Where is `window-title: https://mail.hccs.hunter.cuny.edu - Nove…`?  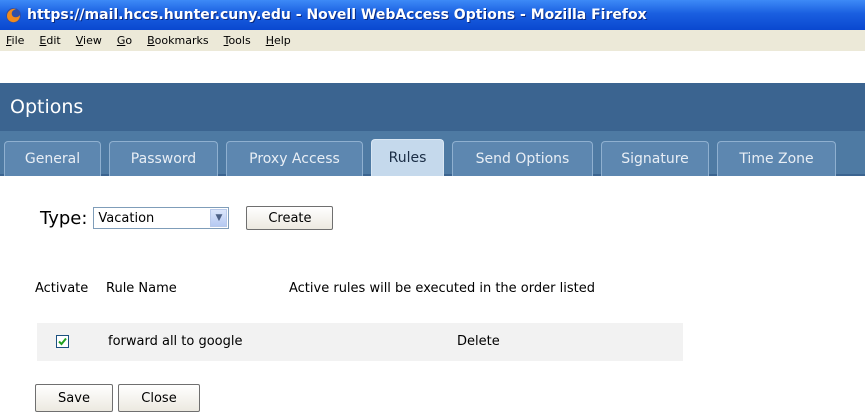
window-title: https://mail.hccs.hunter.cuny.edu - Nove… is located at coordinates (337, 15).